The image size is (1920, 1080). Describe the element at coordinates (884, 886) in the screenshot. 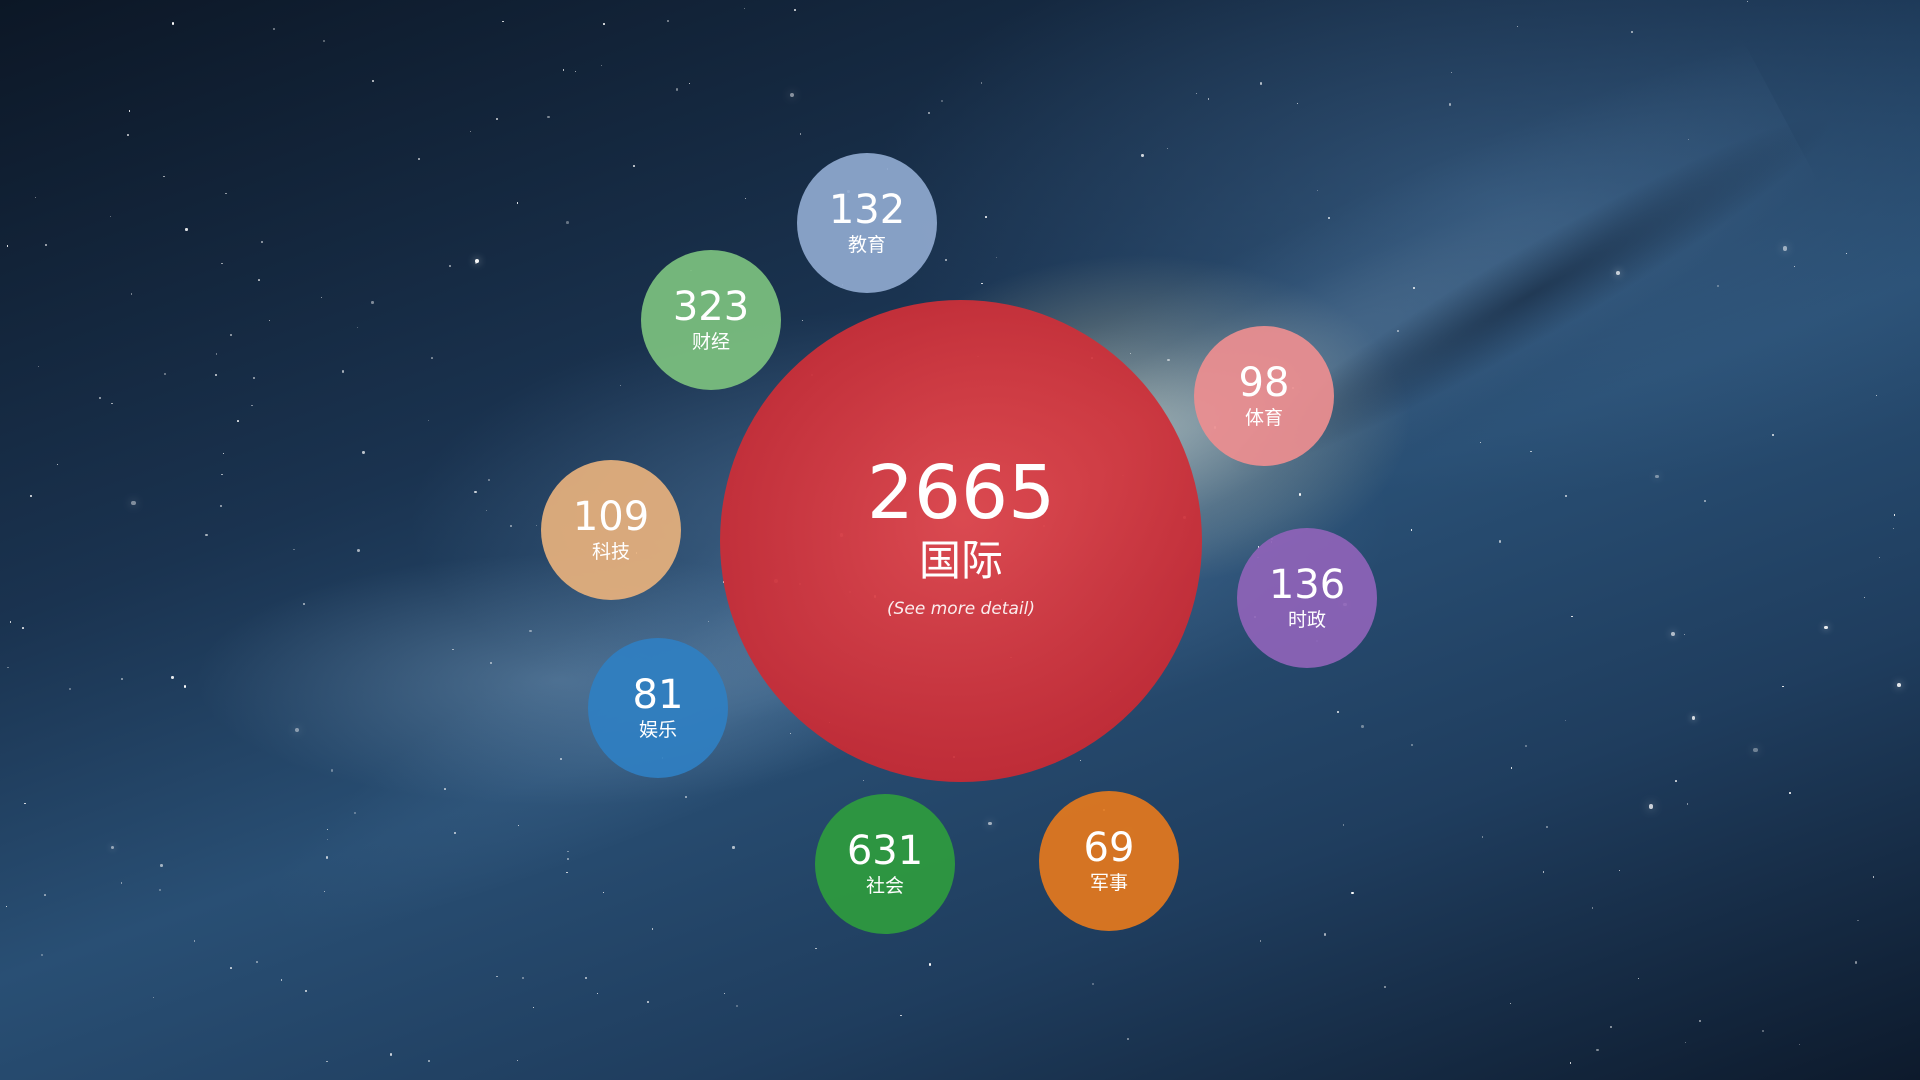

I see `bubble-label: 社会` at that location.